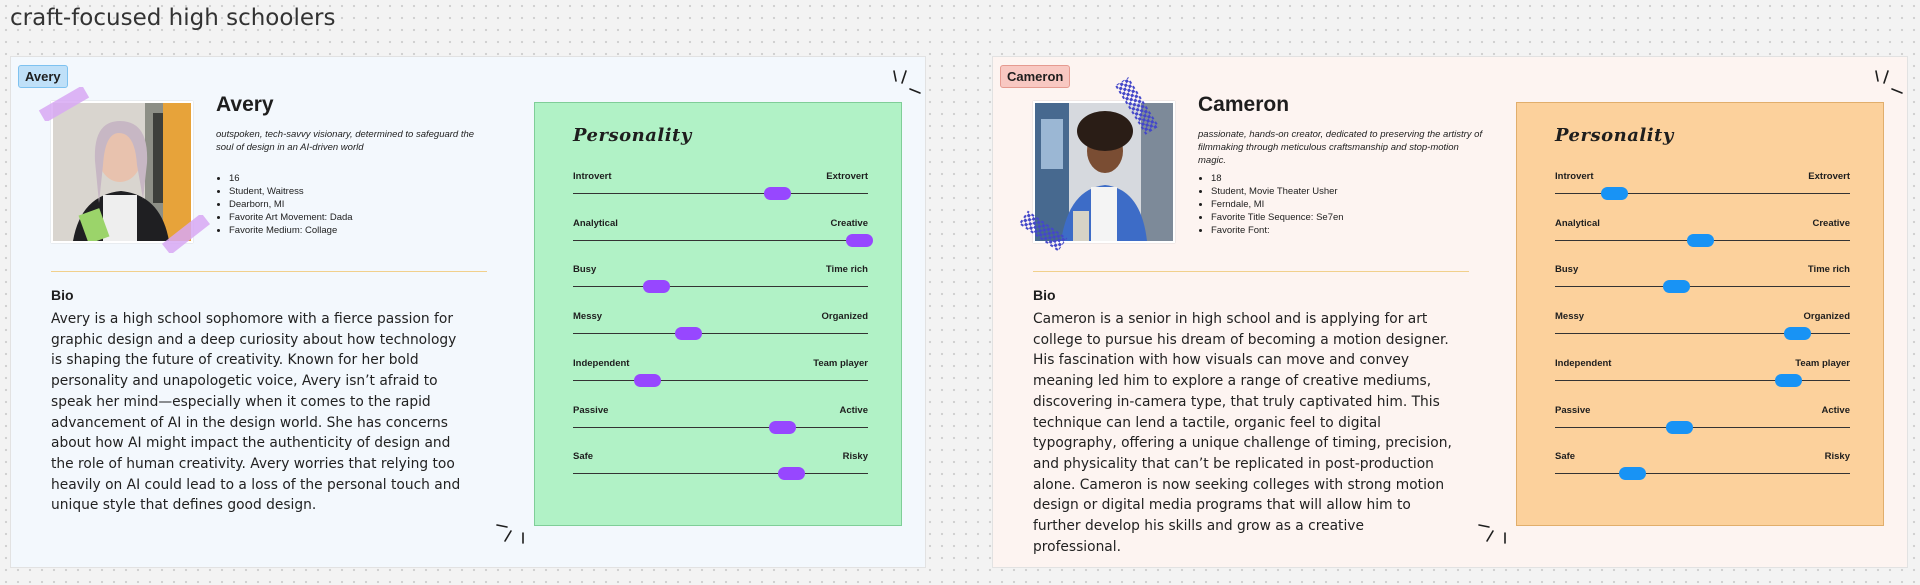  I want to click on fact-item: Favorite Title Sequence: Se7en, so click(1277, 217).